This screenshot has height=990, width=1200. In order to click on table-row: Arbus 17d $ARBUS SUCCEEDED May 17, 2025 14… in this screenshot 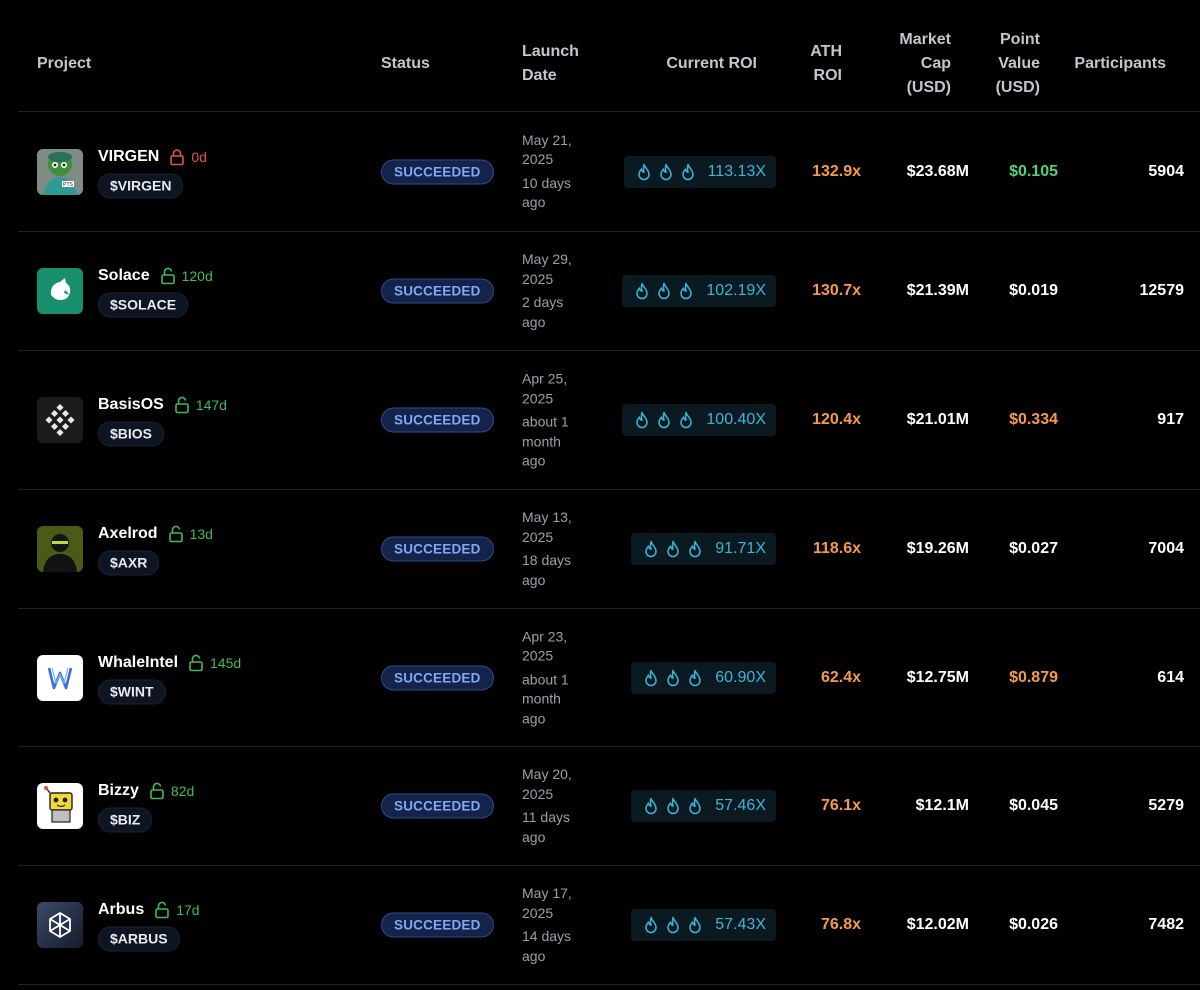, I will do `click(609, 925)`.